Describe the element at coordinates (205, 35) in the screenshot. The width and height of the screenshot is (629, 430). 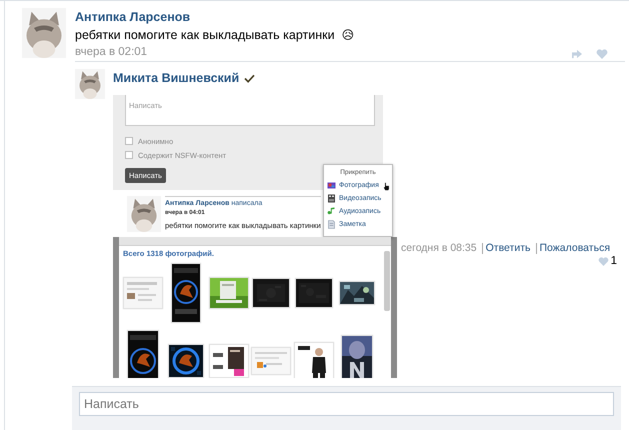
I see `post-text: ребятки помогите как выкладывать картинки` at that location.